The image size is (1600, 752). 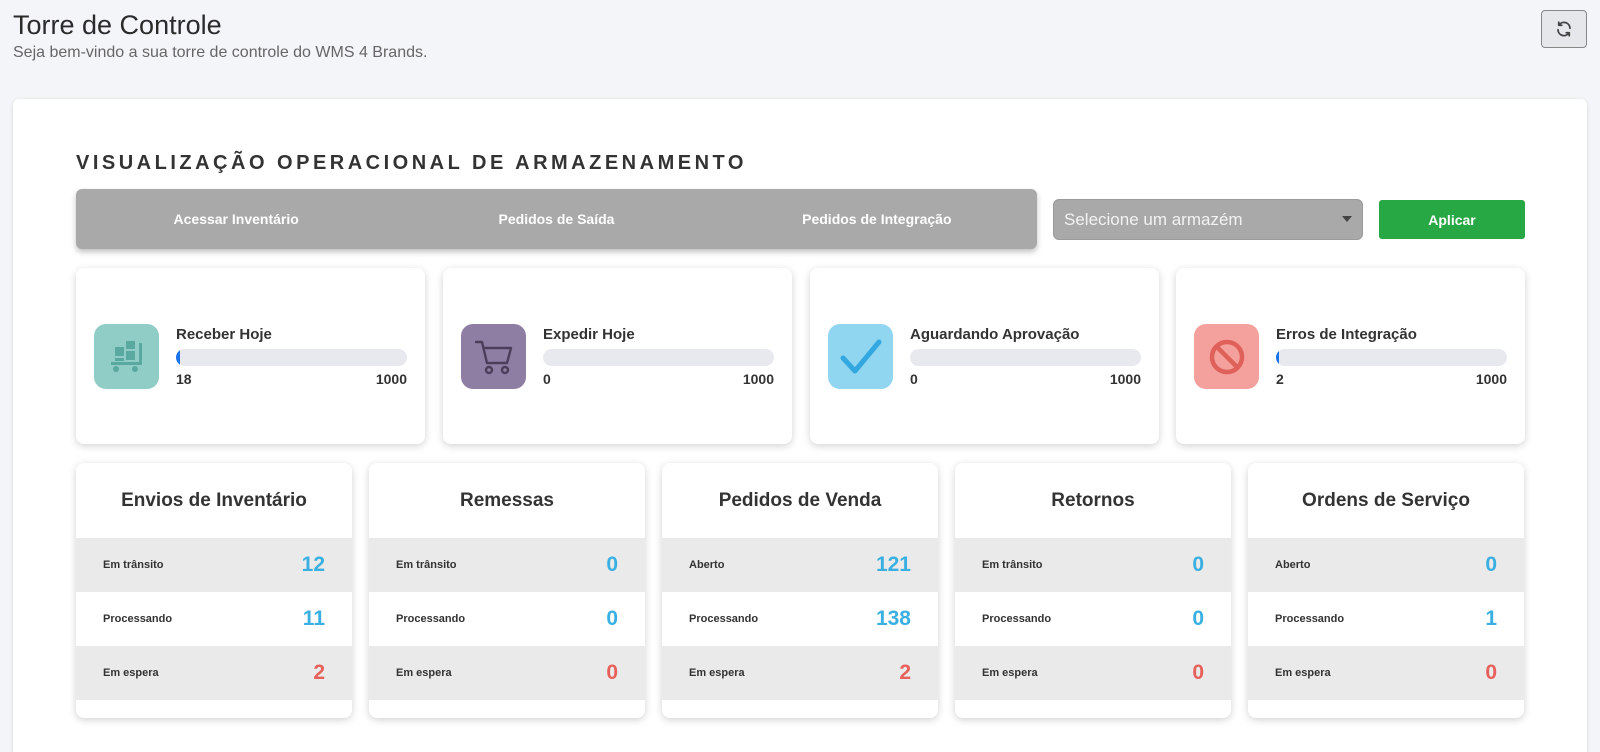 I want to click on stat-card-ship-today: Expedir Hoje 0 1000, so click(x=617, y=356).